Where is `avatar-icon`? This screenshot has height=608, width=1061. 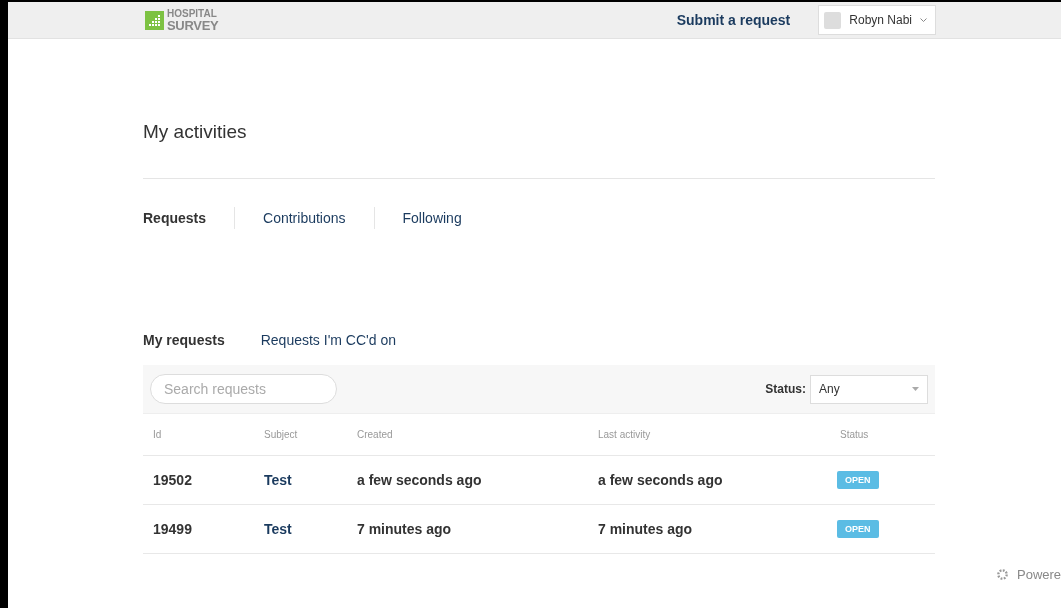
avatar-icon is located at coordinates (833, 20).